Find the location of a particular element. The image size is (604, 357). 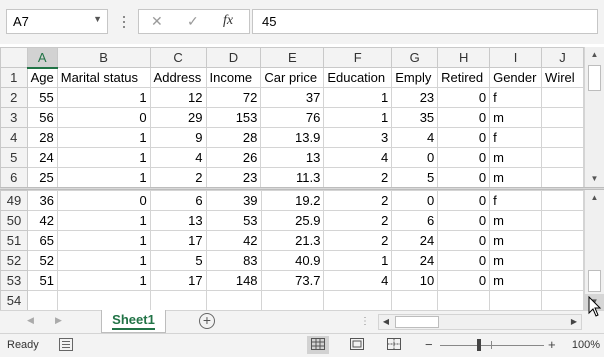

cell-i50: m is located at coordinates (516, 220).